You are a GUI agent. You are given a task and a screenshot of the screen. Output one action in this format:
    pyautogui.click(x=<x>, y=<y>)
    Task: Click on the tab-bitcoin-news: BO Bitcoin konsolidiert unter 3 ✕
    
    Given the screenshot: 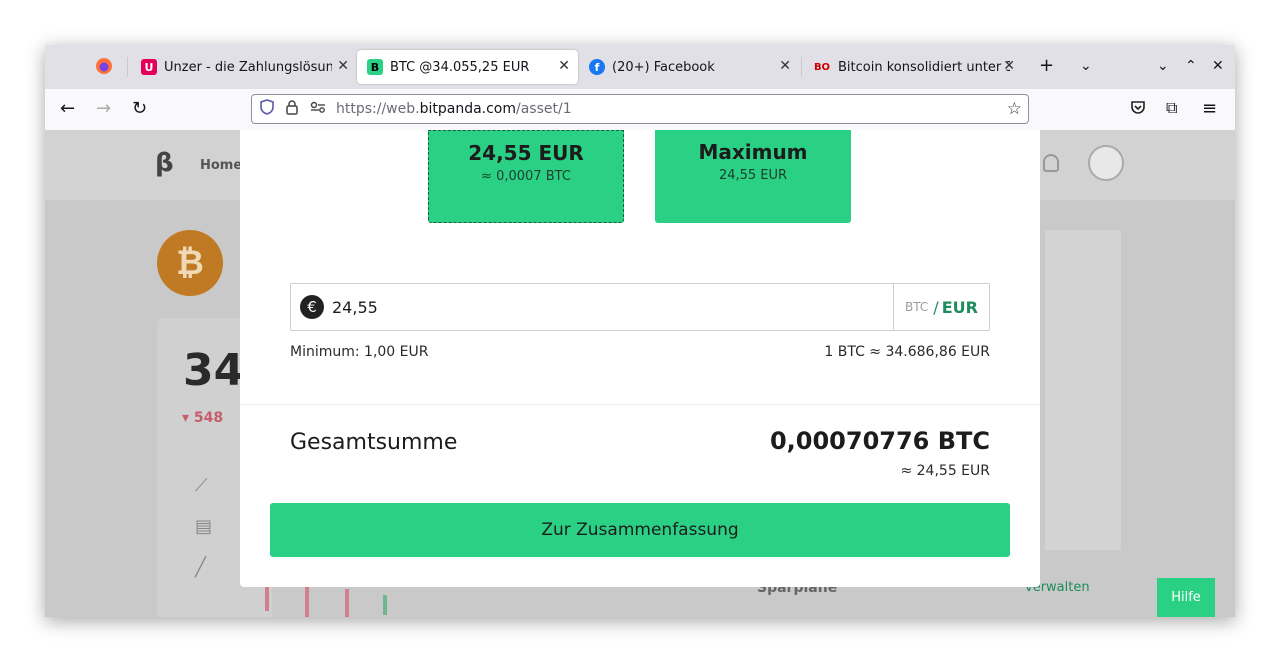 What is the action you would take?
    pyautogui.click(x=913, y=67)
    